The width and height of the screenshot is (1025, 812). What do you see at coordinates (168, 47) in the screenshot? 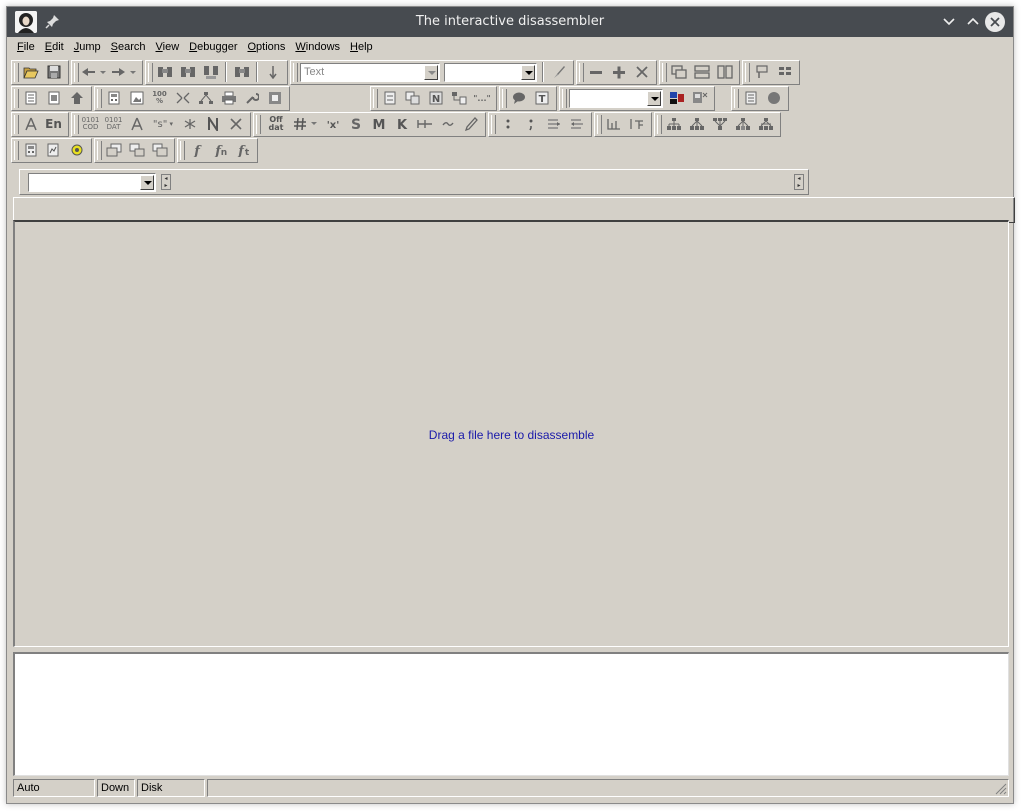
I see `menu-view: View` at bounding box center [168, 47].